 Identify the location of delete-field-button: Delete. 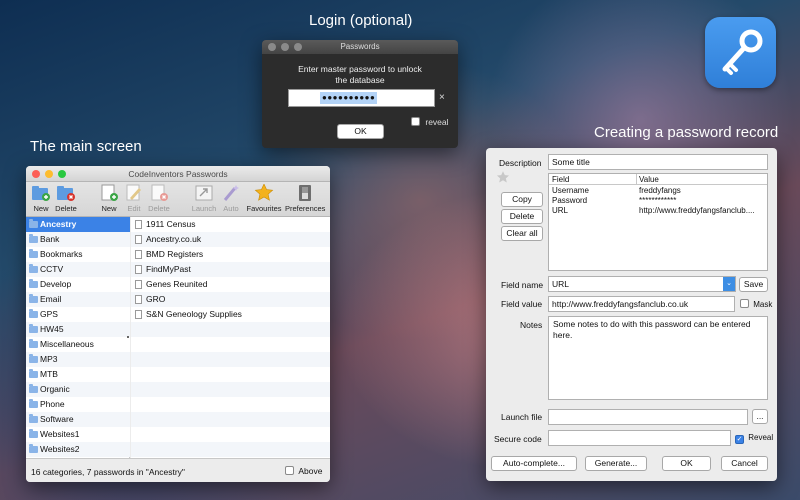
(522, 216).